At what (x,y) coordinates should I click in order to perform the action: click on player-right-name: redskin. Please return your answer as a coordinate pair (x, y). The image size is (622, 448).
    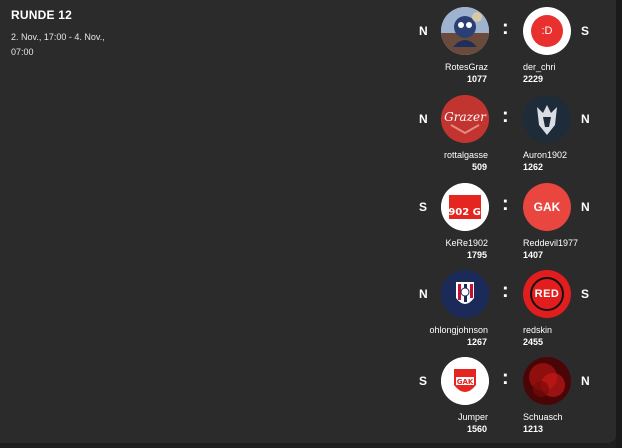
    Looking at the image, I should click on (537, 330).